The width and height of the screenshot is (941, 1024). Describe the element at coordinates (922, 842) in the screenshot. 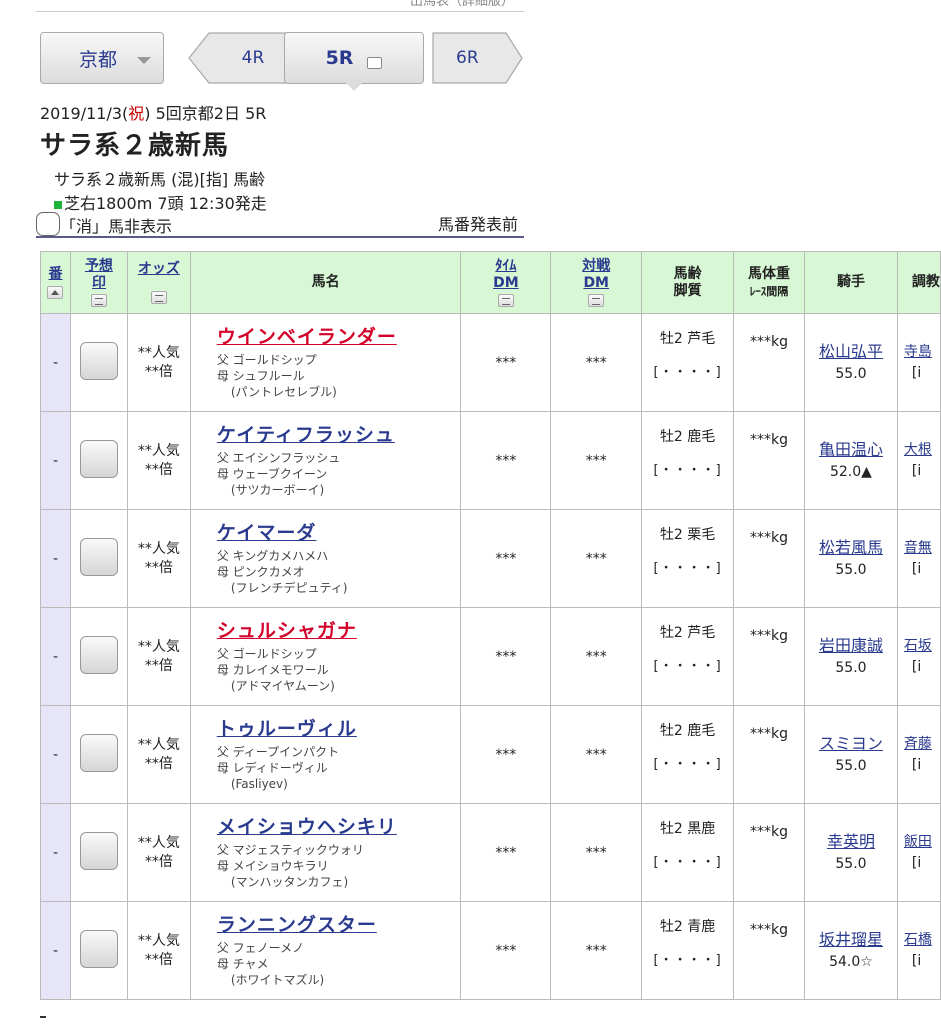

I see `trainer-link: 飯田` at that location.